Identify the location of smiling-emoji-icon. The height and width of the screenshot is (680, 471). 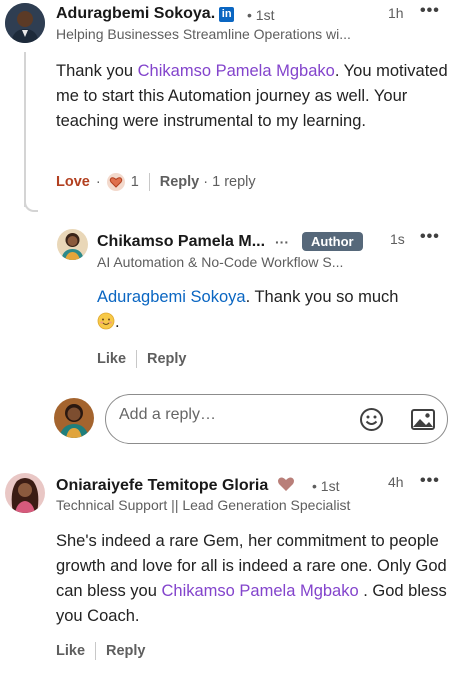
(106, 321).